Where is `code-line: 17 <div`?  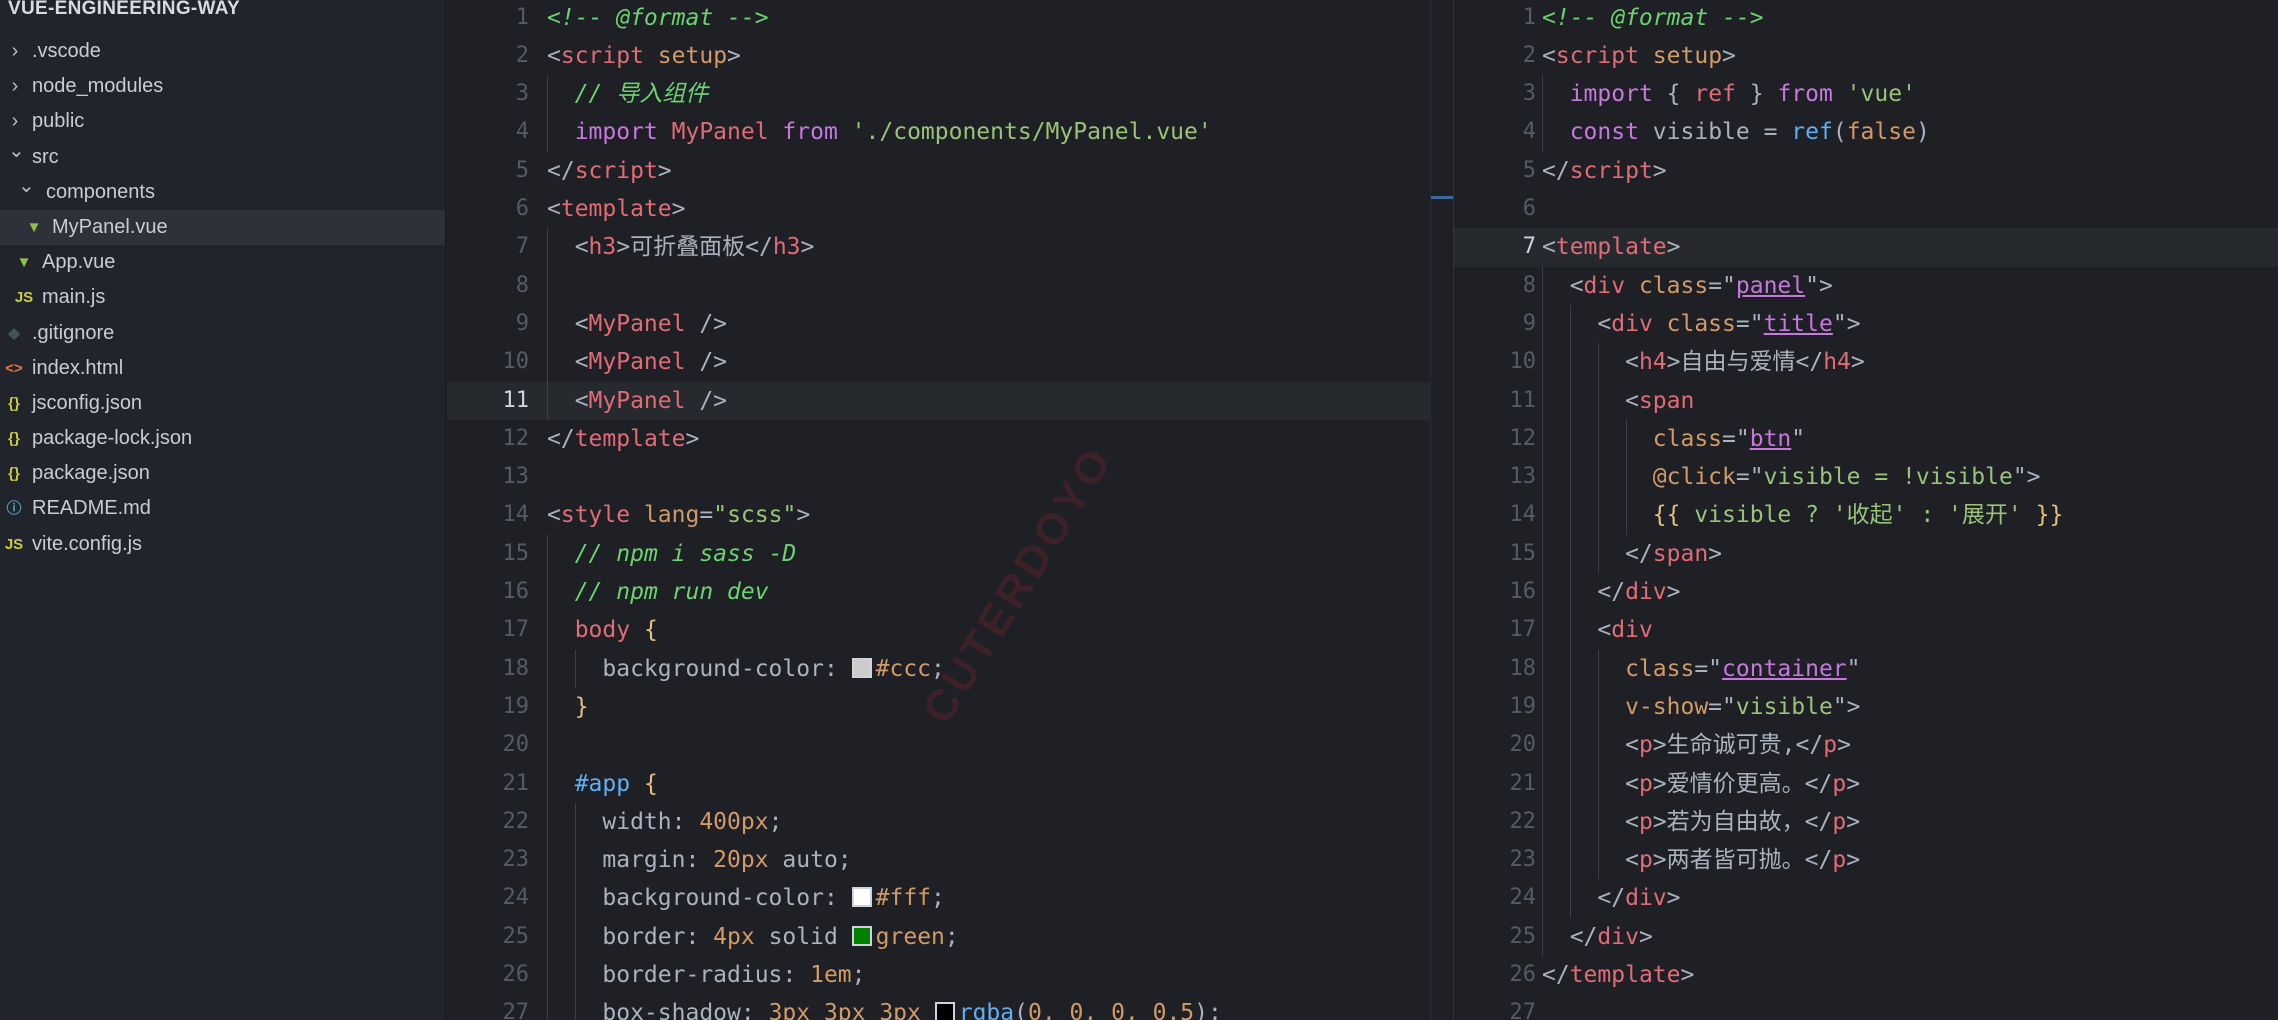 code-line: 17 <div is located at coordinates (1866, 630).